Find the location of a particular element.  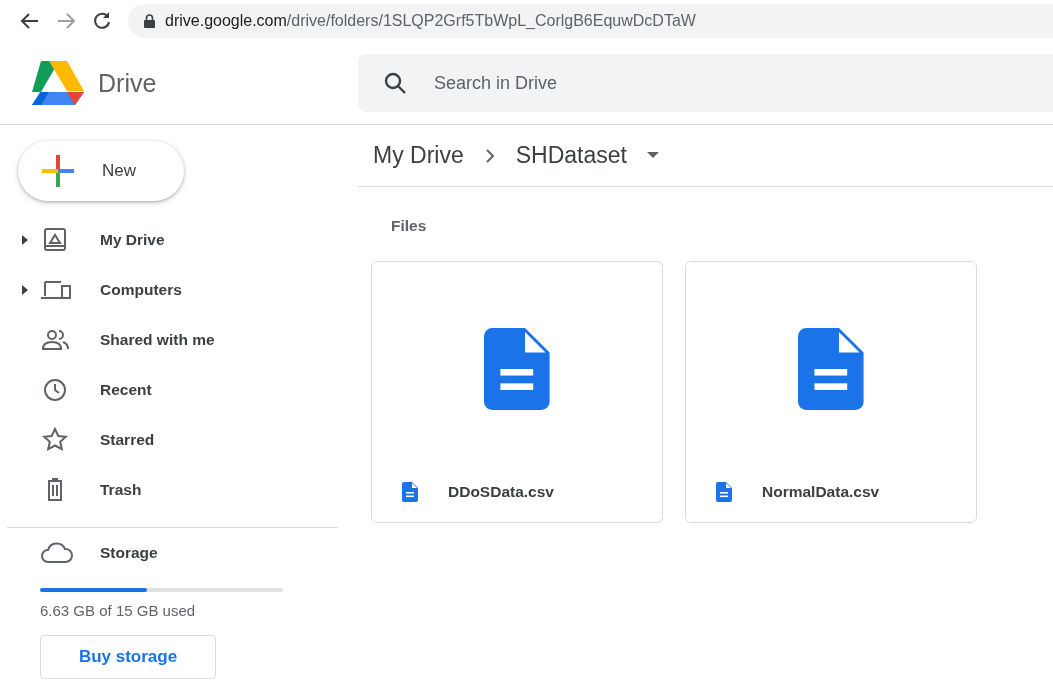

address-bar: drive.google.com/drive/folders/1SLQP2Grf5TbWpL_CorlgB6EquwDcDTaW is located at coordinates (590, 21).